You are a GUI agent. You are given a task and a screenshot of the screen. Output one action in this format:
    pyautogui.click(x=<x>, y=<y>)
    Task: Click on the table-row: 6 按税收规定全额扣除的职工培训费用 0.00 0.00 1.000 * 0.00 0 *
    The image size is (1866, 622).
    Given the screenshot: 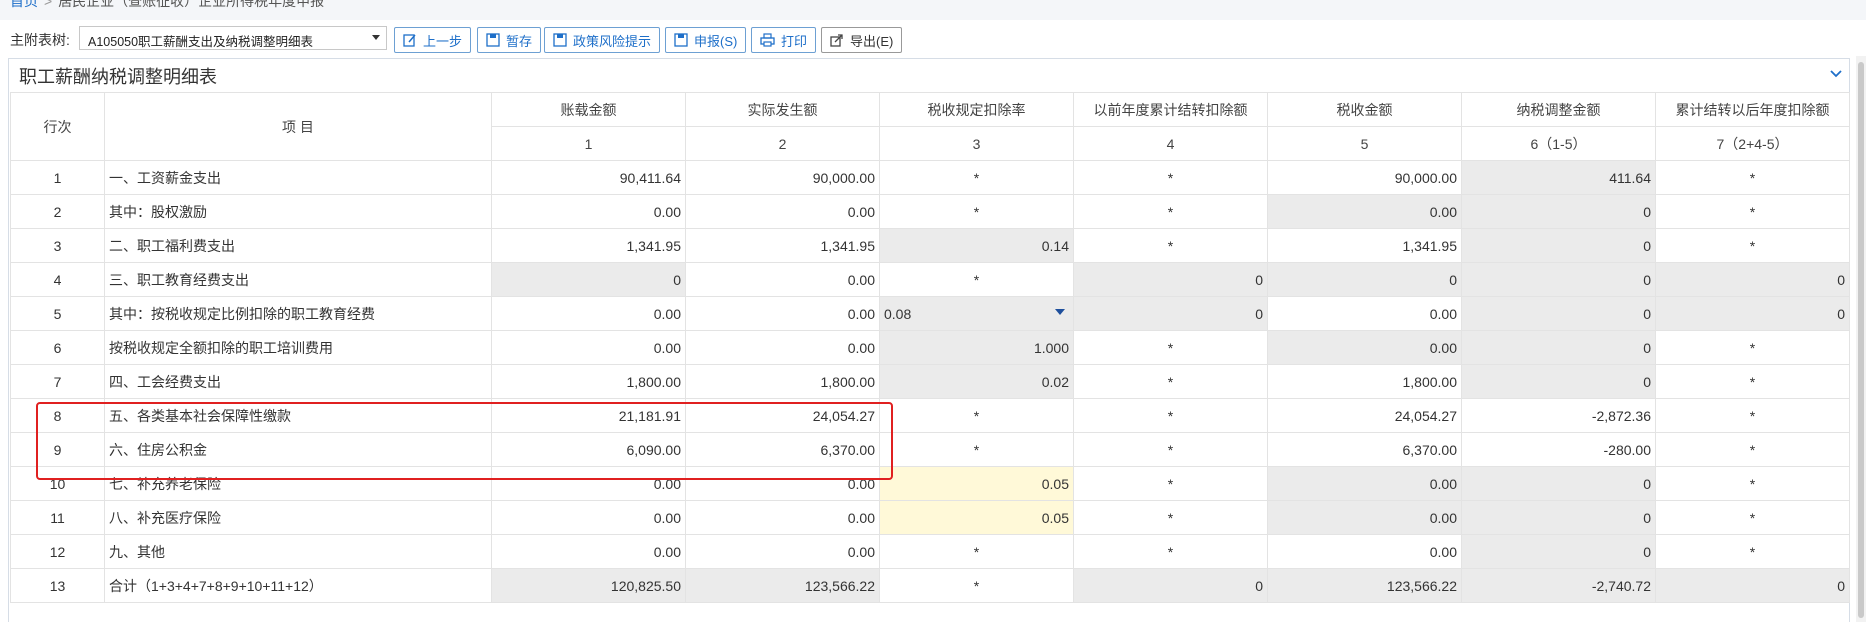 What is the action you would take?
    pyautogui.click(x=930, y=347)
    